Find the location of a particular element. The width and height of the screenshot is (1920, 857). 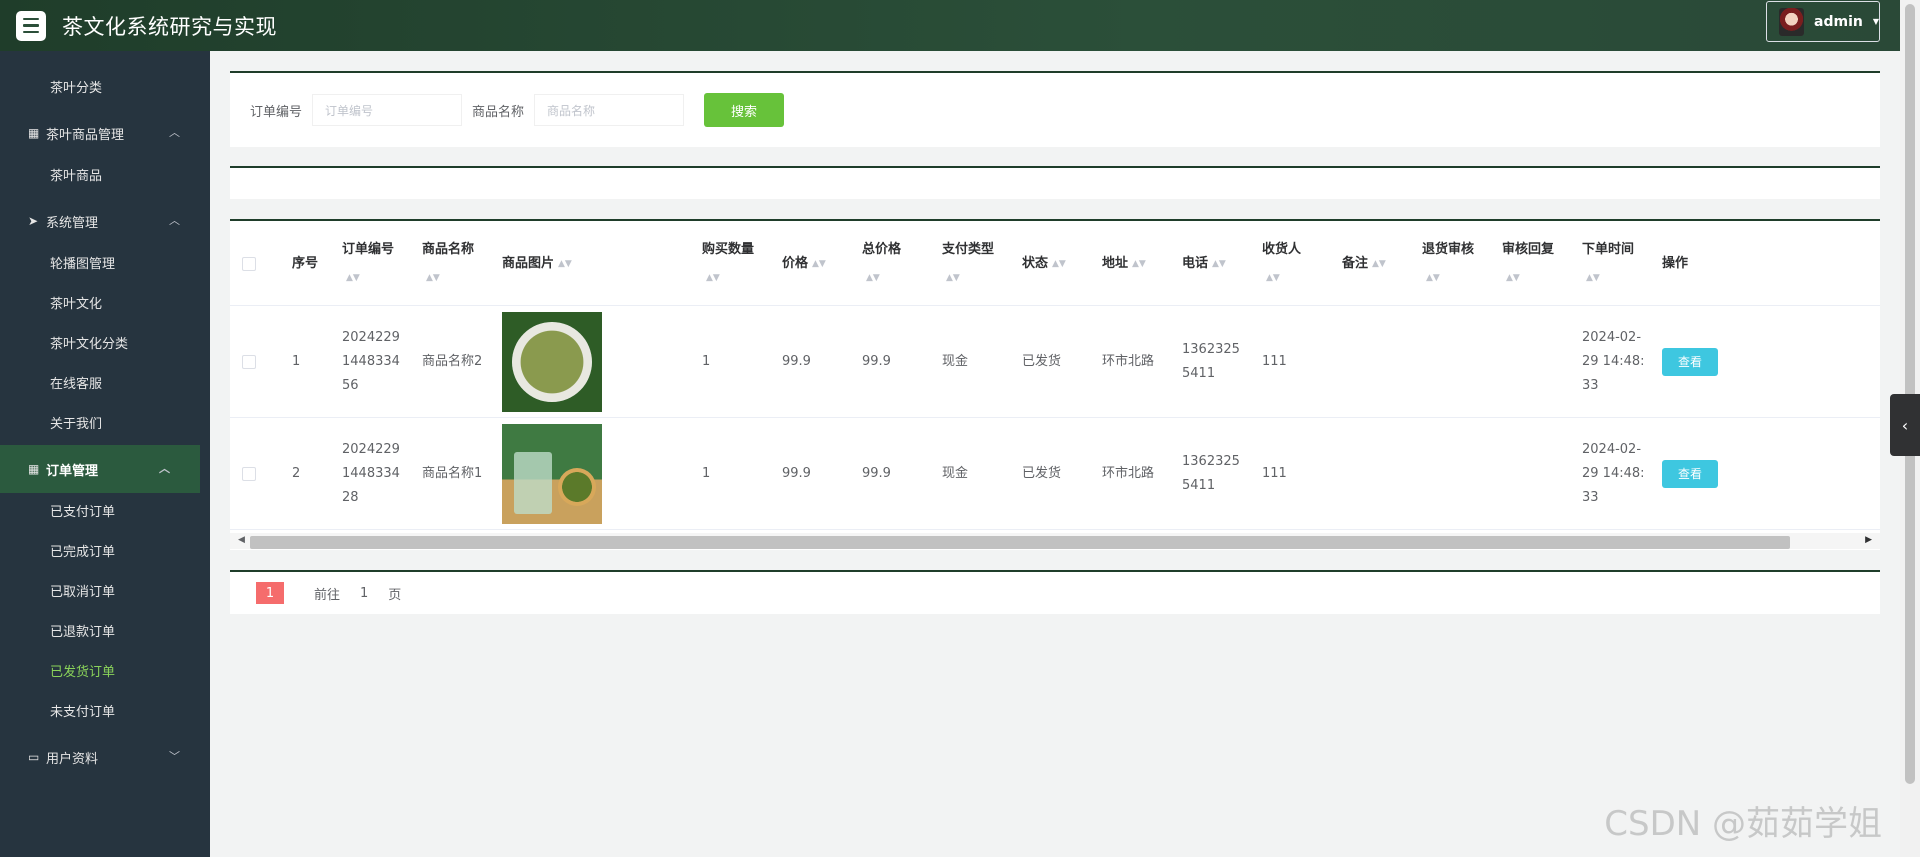

sidebar-group-label: 订单管理 is located at coordinates (72, 471).